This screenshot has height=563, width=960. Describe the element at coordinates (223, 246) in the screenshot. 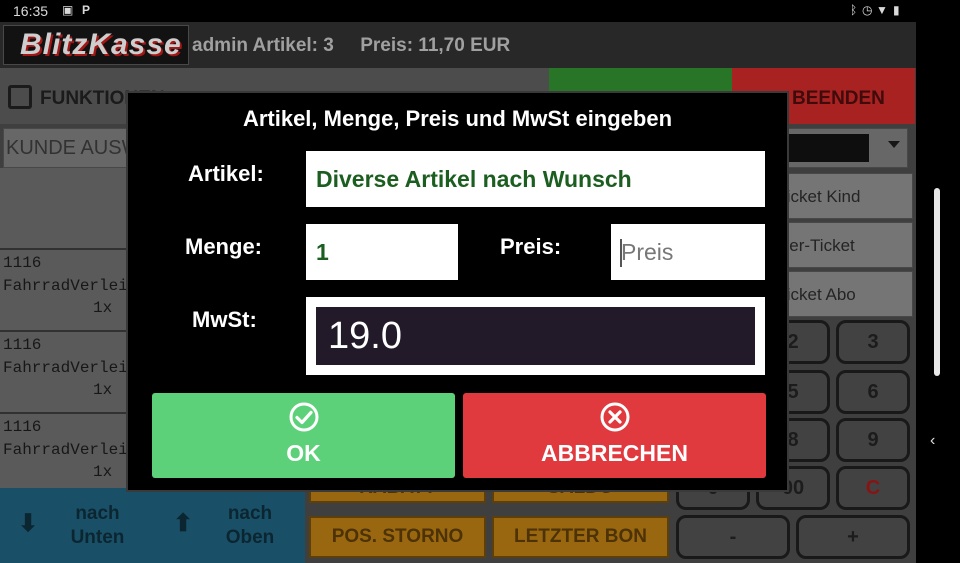

I see `menge-label: Menge:` at that location.